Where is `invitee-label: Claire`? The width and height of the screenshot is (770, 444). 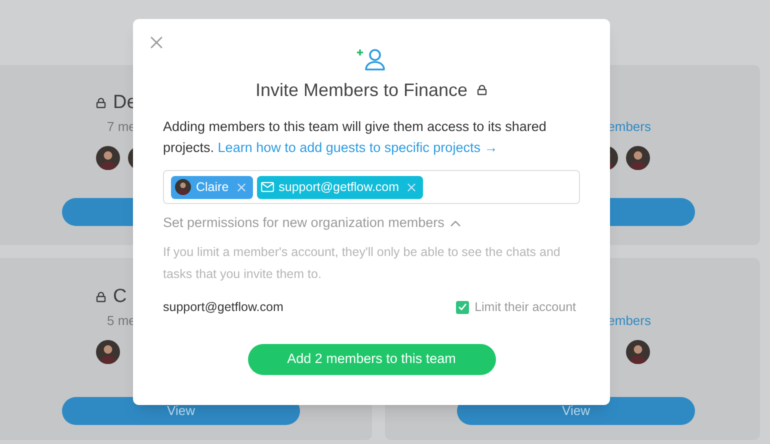
invitee-label: Claire is located at coordinates (212, 187).